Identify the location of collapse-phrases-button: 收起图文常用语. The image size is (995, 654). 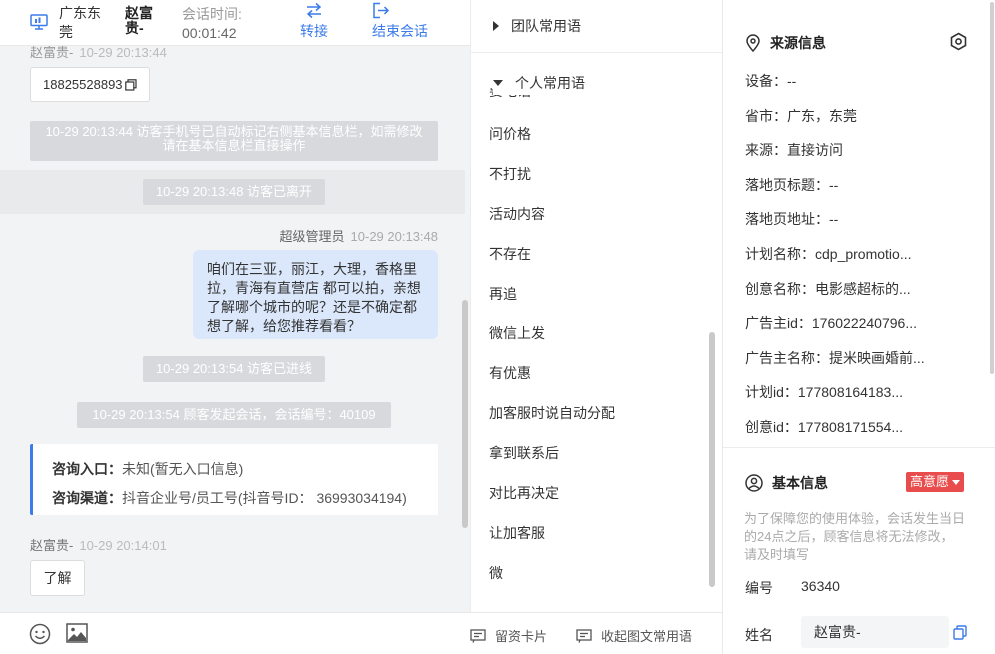
(634, 635).